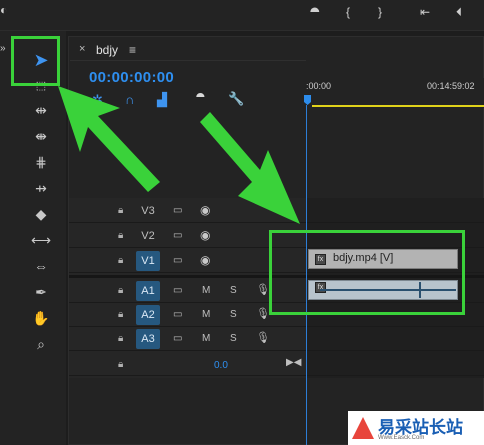  Describe the element at coordinates (41, 214) in the screenshot. I see `razor-tool-icon: ◆` at that location.